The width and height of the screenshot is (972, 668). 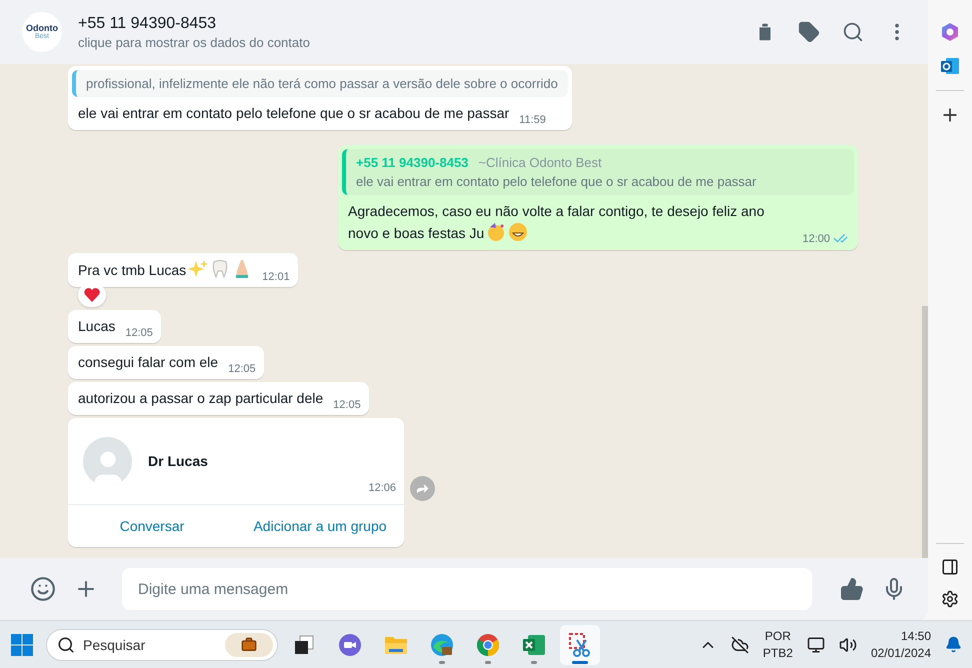 What do you see at coordinates (815, 645) in the screenshot?
I see `network-icon` at bounding box center [815, 645].